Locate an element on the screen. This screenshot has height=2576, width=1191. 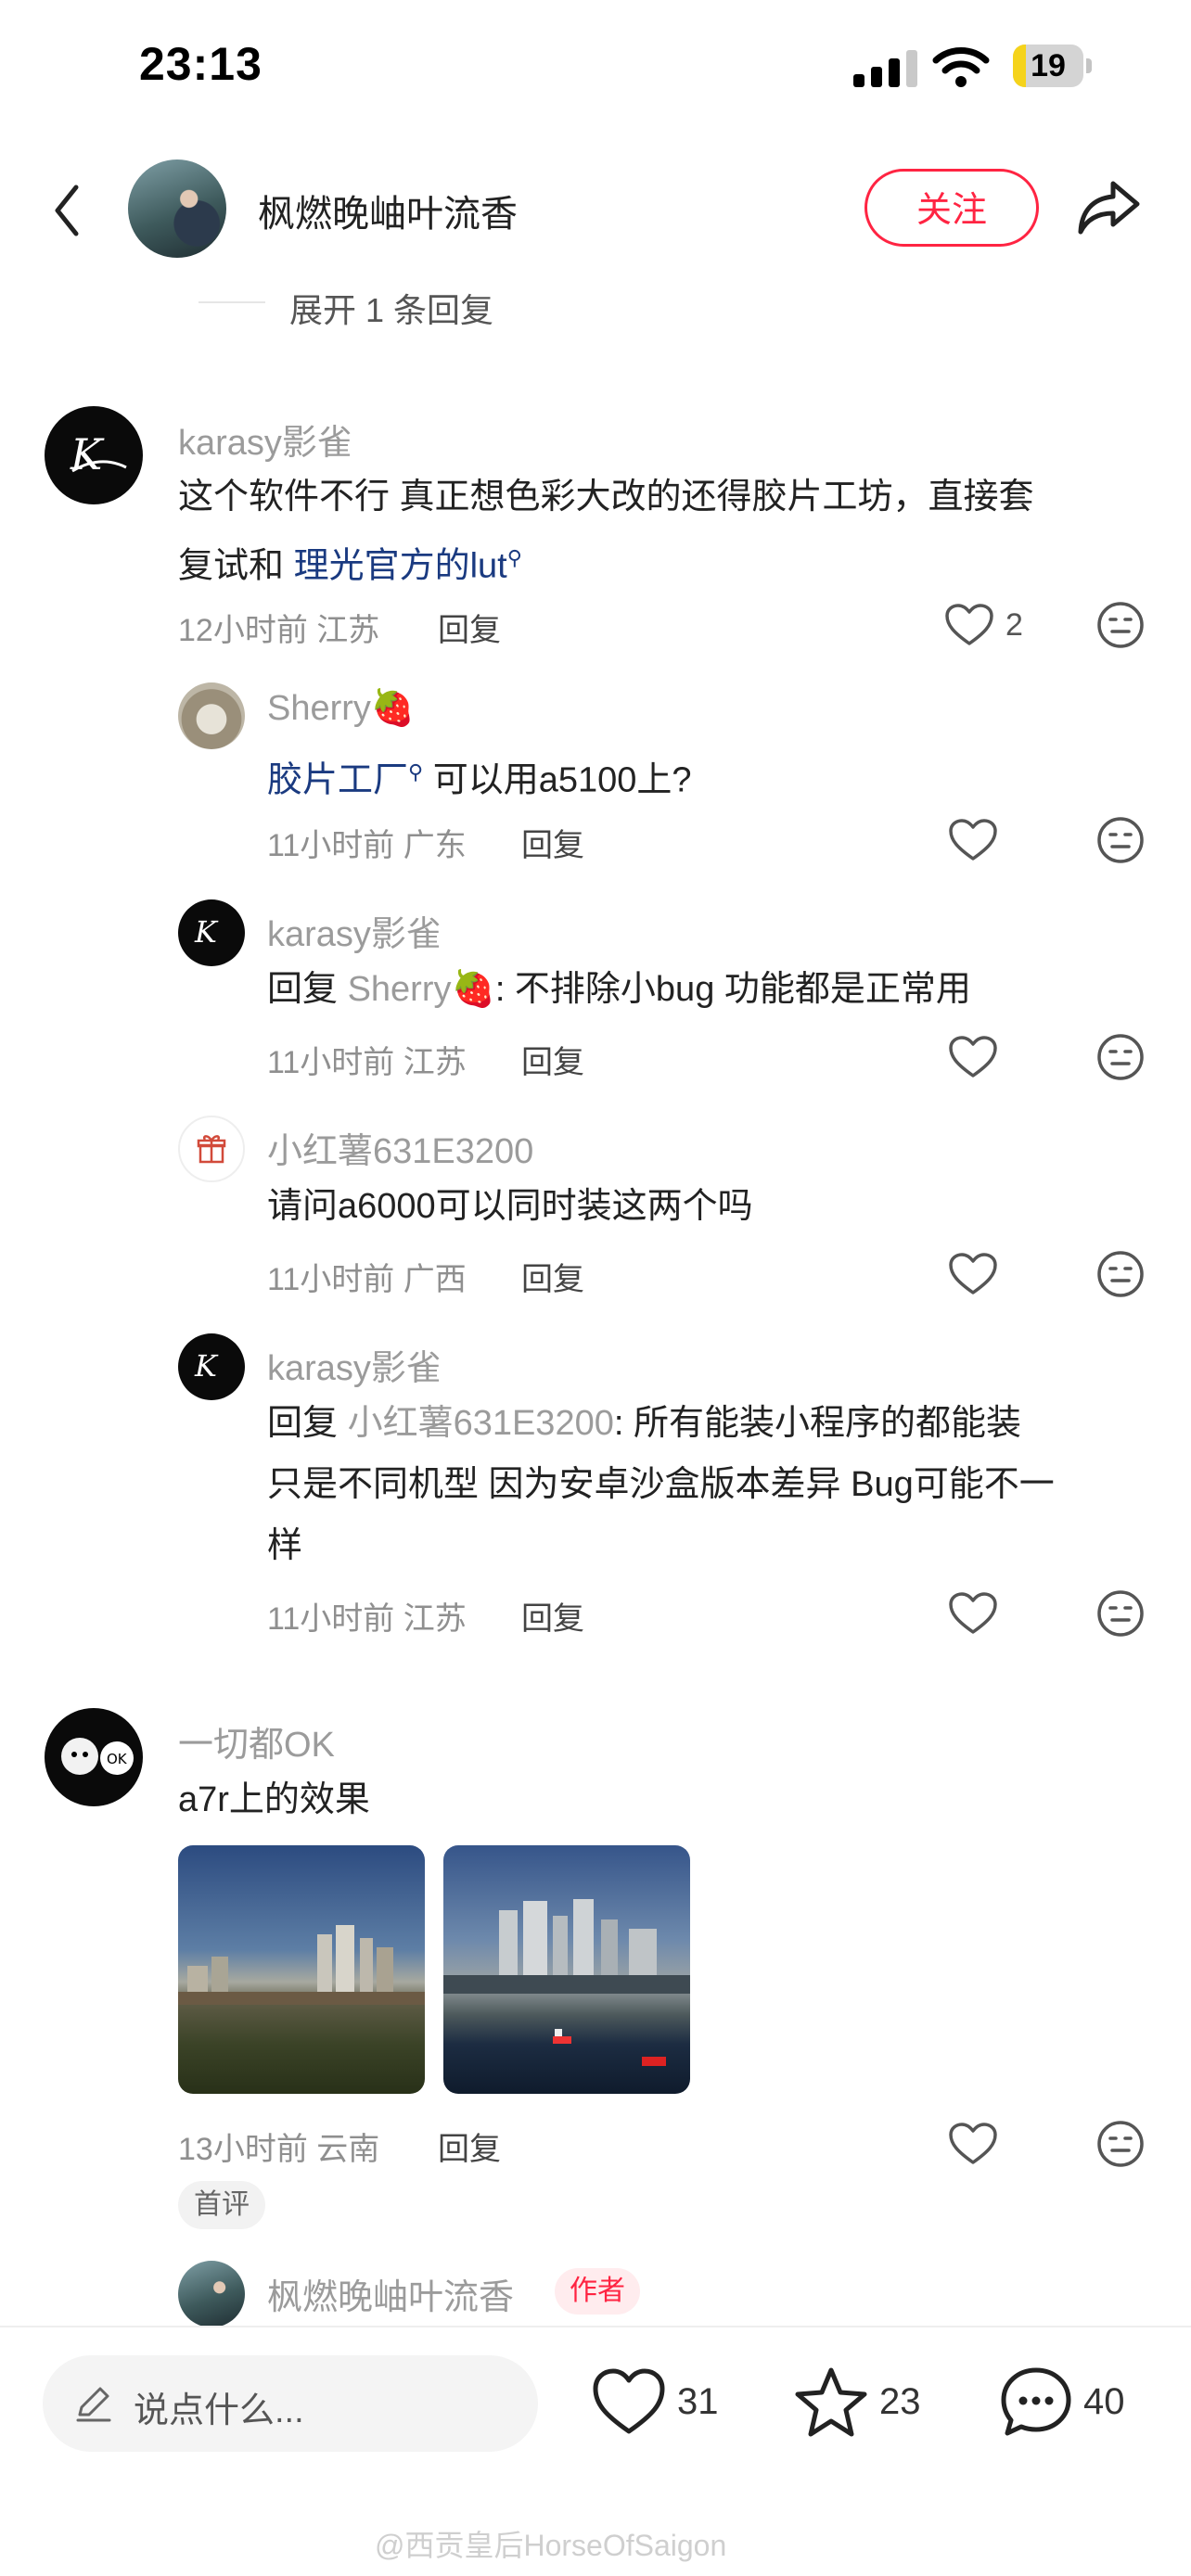
status-time: 23:13 is located at coordinates (201, 64).